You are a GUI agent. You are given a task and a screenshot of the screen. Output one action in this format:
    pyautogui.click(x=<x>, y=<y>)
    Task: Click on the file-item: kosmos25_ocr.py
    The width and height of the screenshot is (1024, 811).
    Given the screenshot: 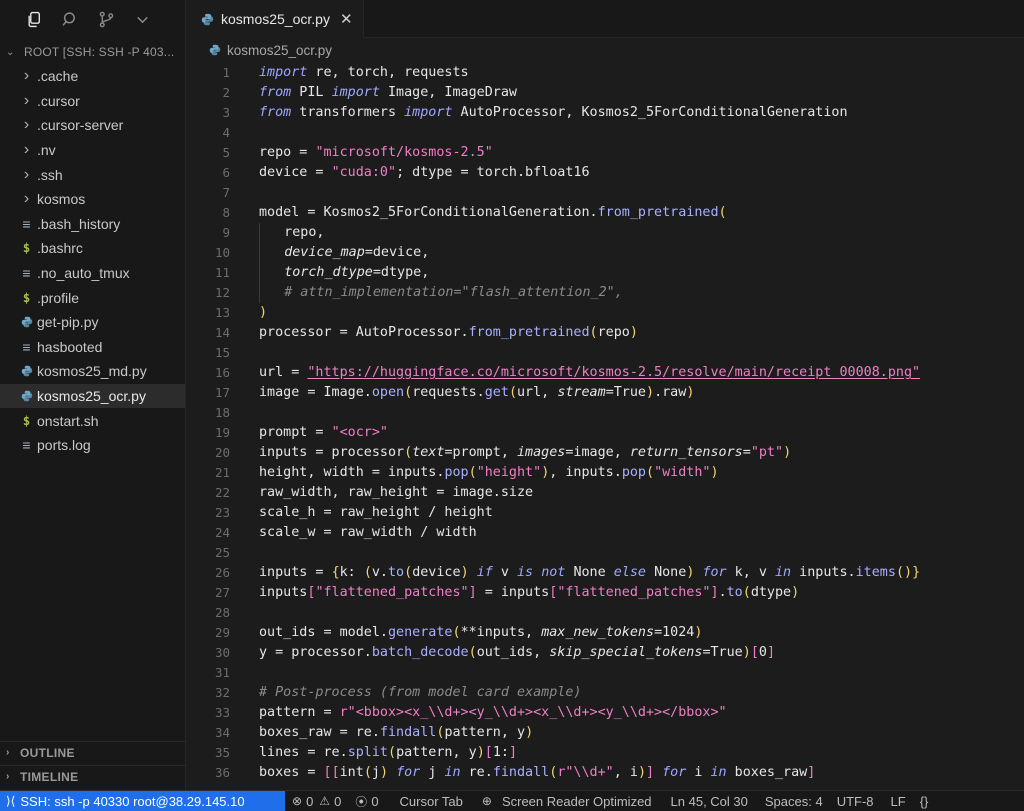 What is the action you would take?
    pyautogui.click(x=92, y=396)
    